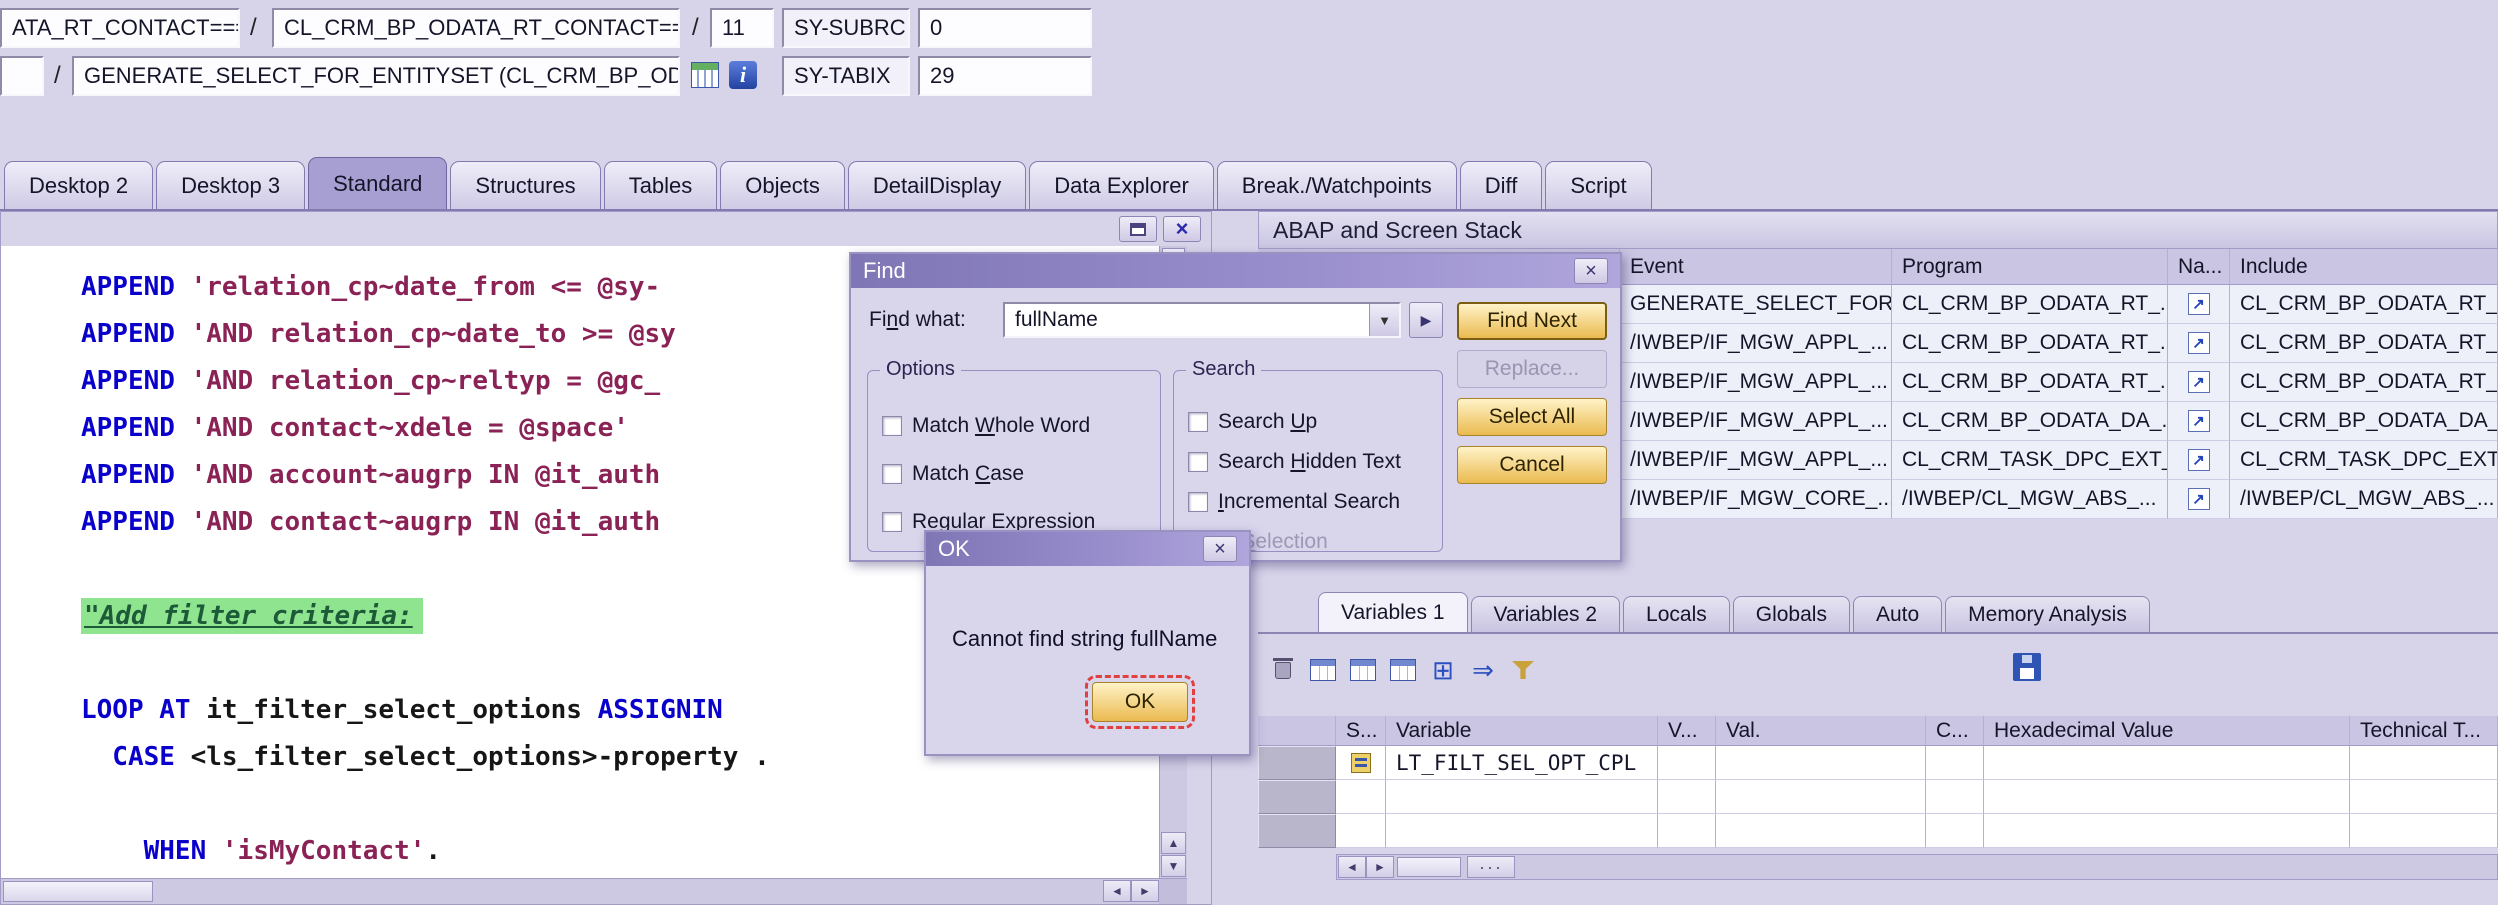 The width and height of the screenshot is (2498, 905). Describe the element at coordinates (1545, 614) in the screenshot. I see `tab-variables-2: Variables 2` at that location.